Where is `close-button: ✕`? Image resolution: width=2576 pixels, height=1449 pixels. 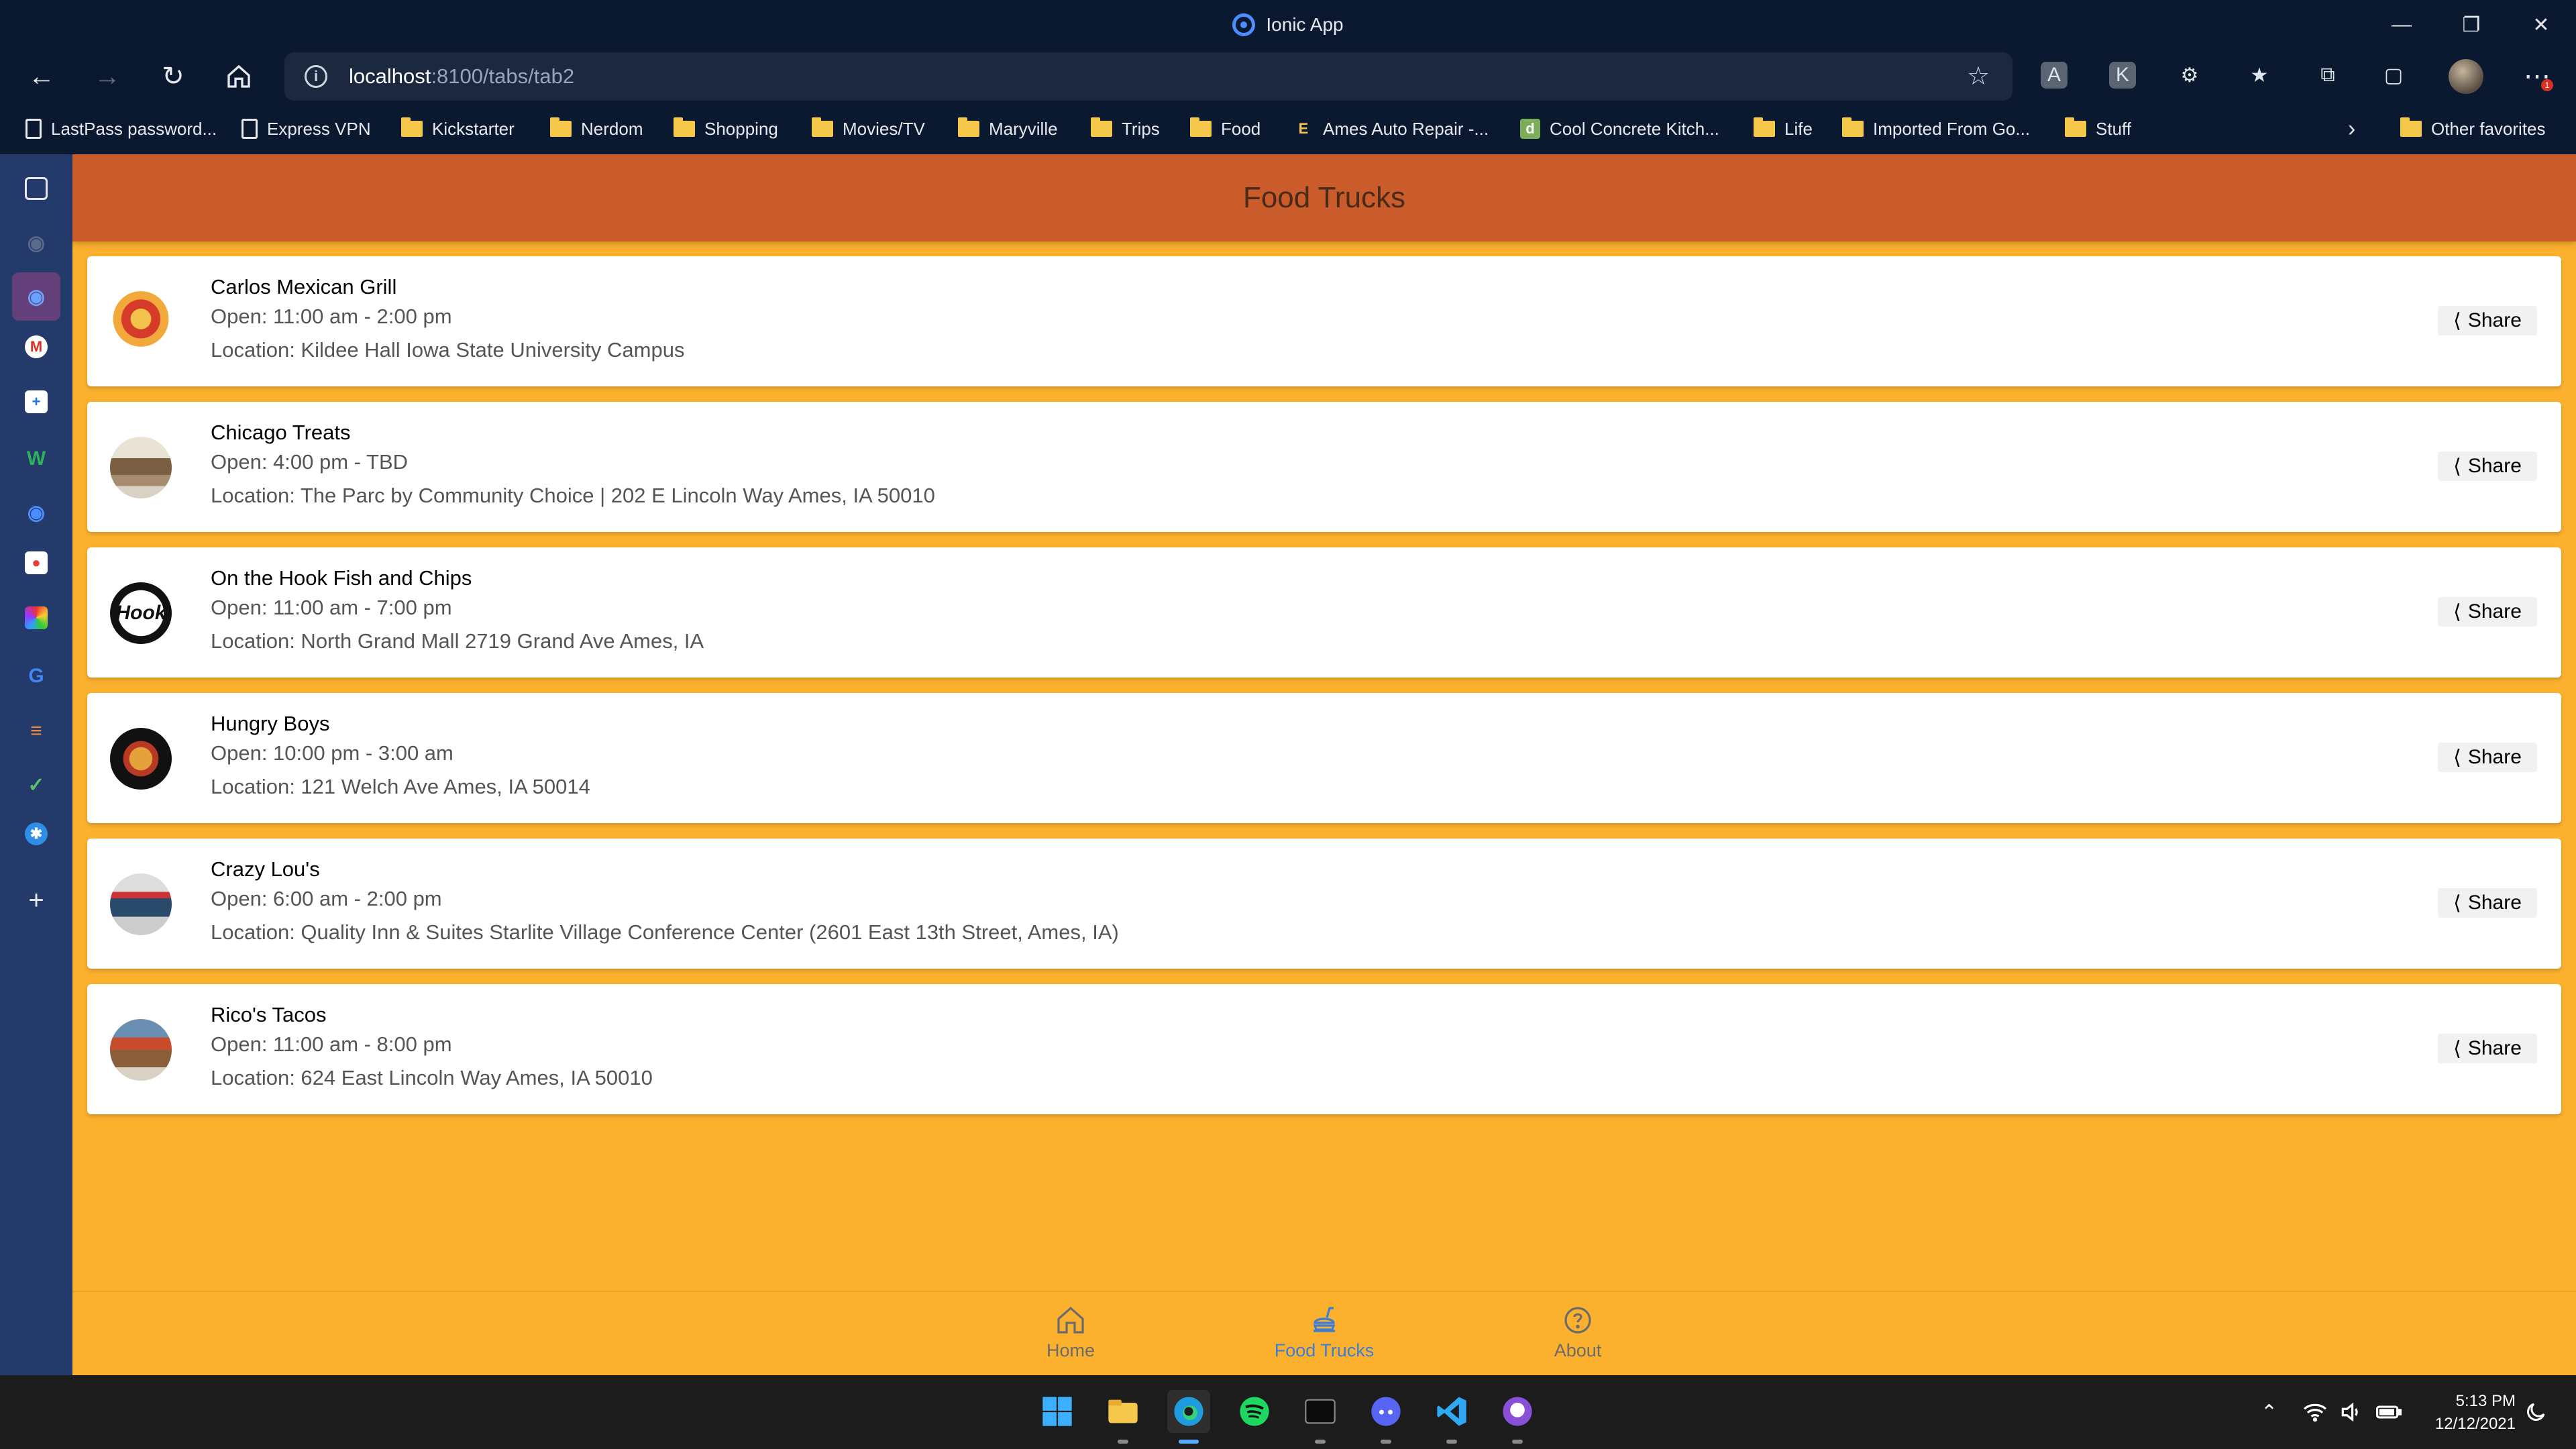
close-button: ✕ is located at coordinates (2541, 25).